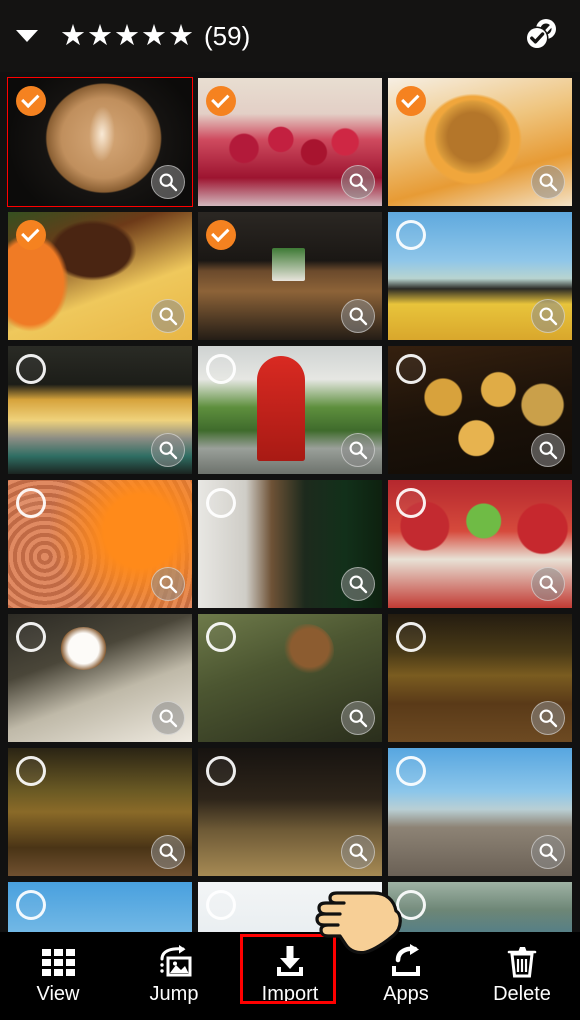  What do you see at coordinates (522, 994) in the screenshot?
I see `toolbar-label-delete: Delete` at bounding box center [522, 994].